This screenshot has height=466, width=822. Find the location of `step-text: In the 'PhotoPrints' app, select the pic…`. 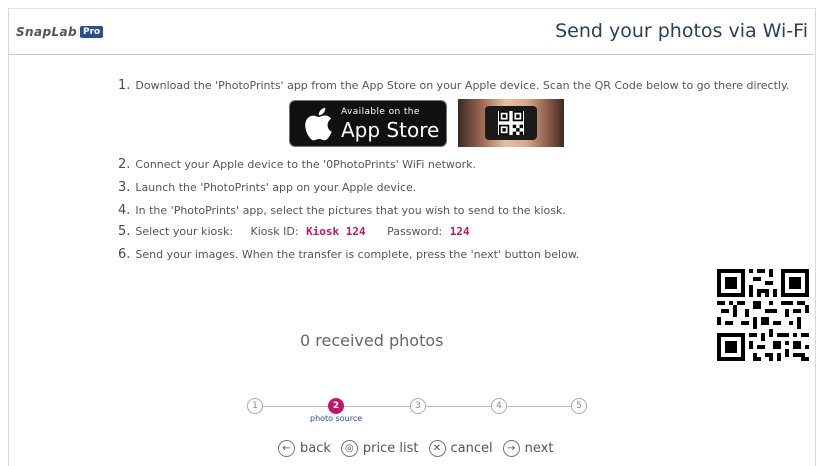

step-text: In the 'PhotoPrints' app, select the pic… is located at coordinates (350, 210).